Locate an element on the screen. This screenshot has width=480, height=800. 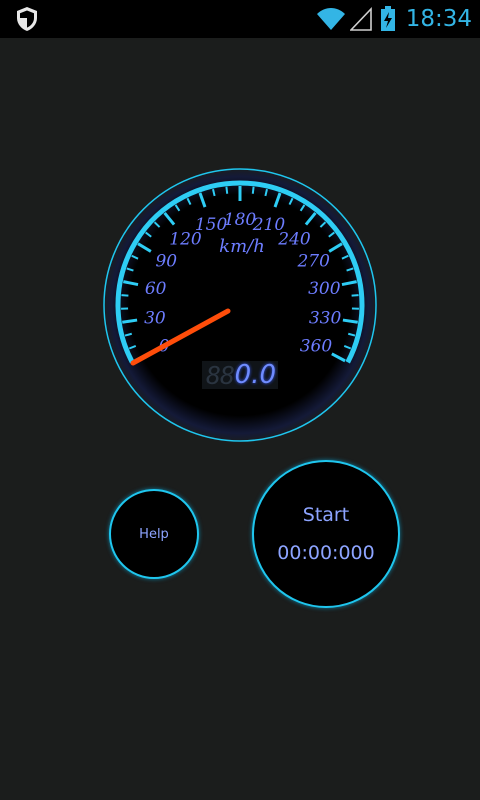
digital-speed-display: 88 0.0 is located at coordinates (240, 375).